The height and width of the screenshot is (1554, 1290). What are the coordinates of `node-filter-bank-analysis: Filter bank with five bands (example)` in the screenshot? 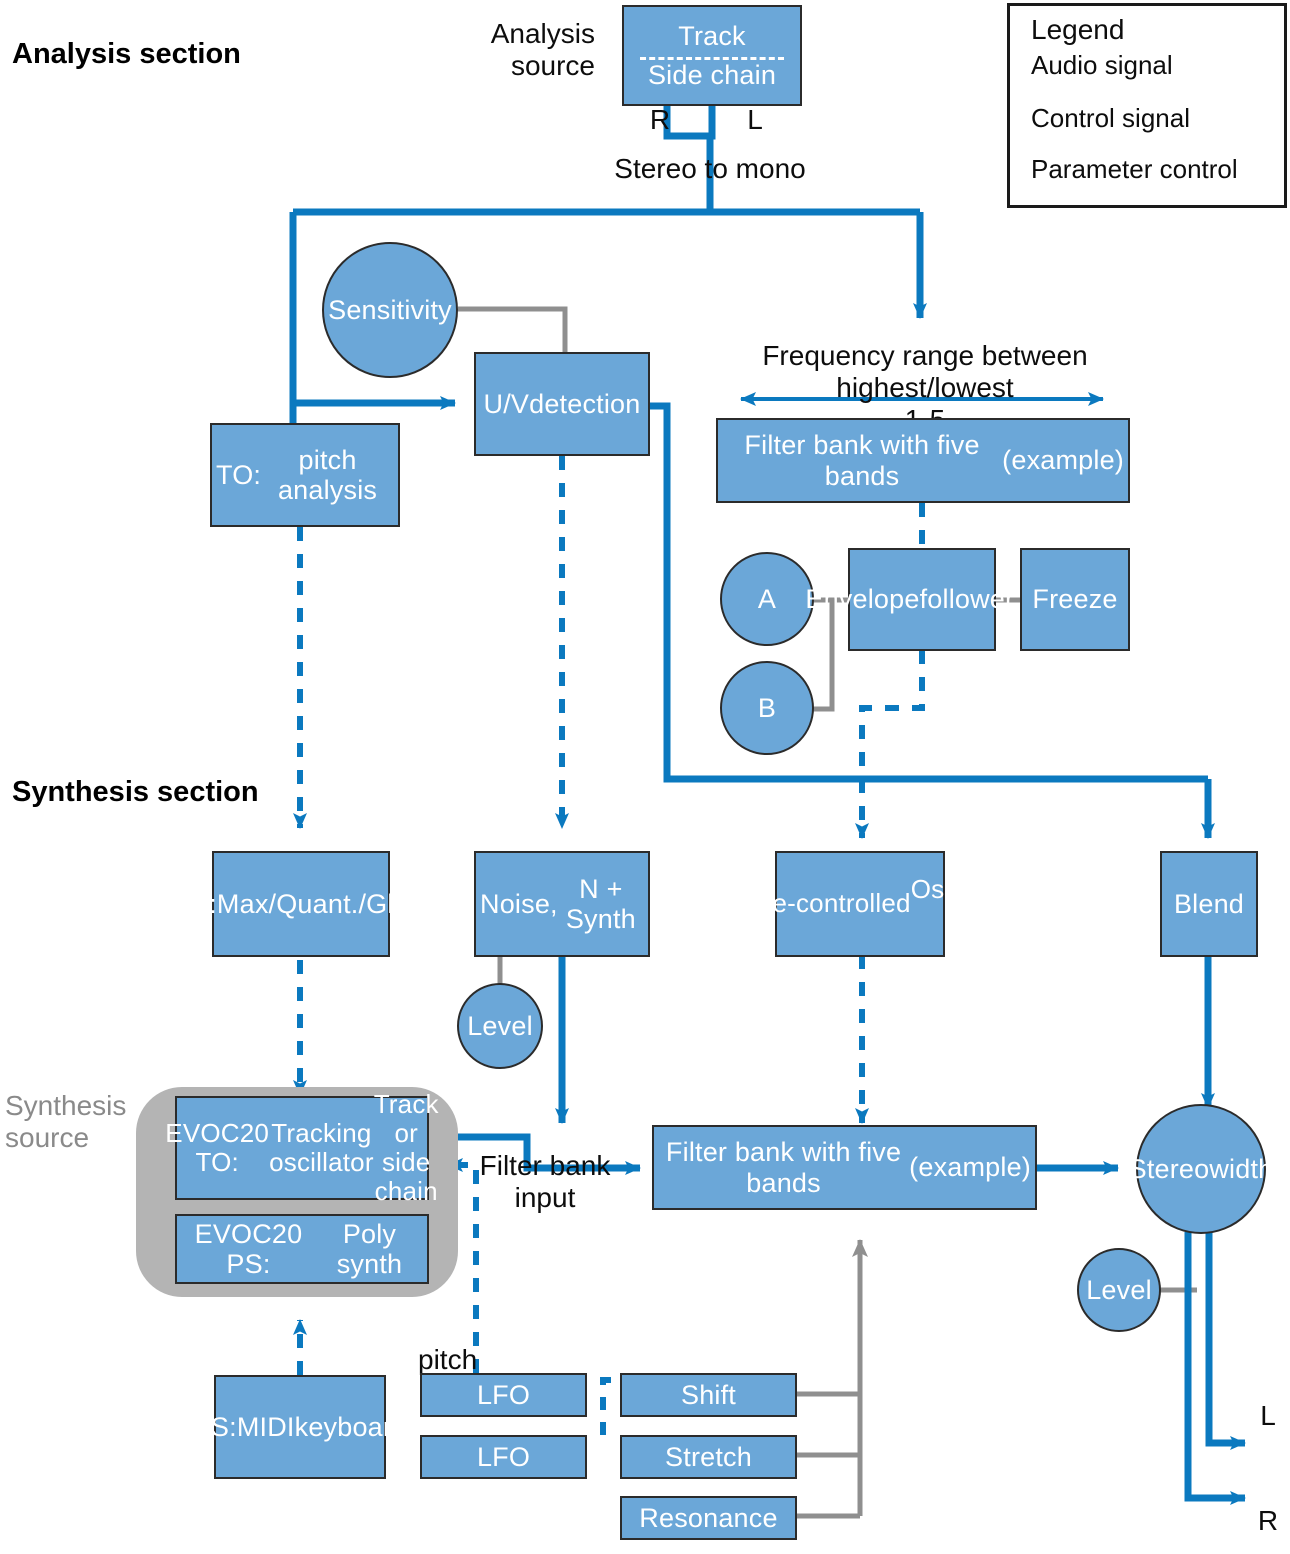 It's located at (923, 460).